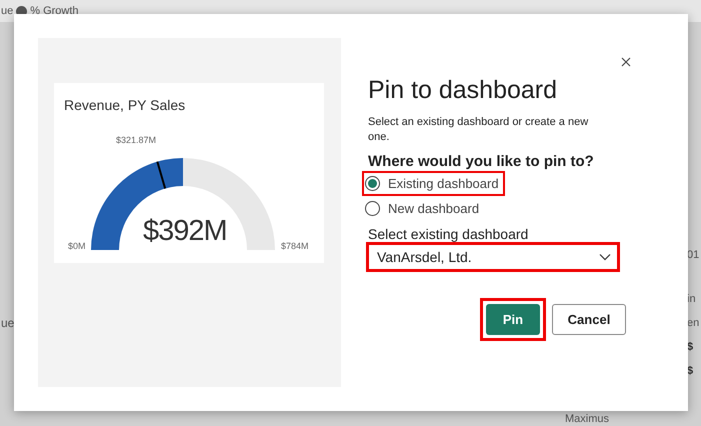 This screenshot has width=701, height=426. Describe the element at coordinates (77, 246) in the screenshot. I see `min-label: $0M` at that location.